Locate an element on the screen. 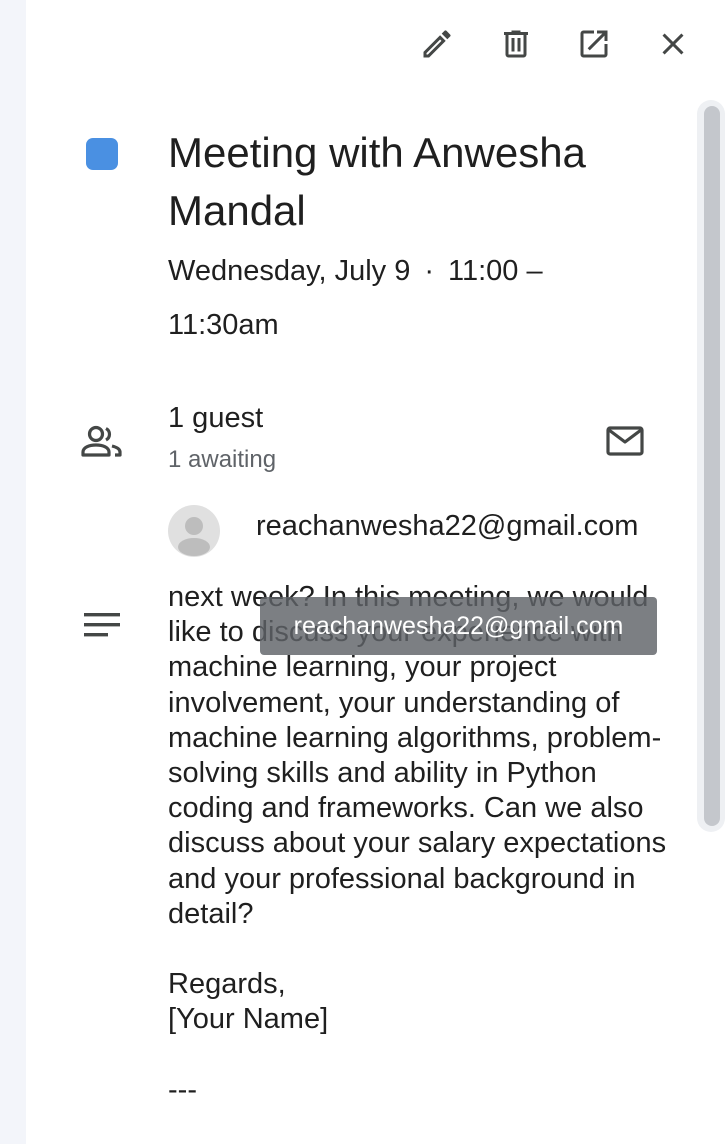 The image size is (726, 1144). event-datetime: Wednesday, July 9 · 11:00 – 11:30am is located at coordinates (403, 298).